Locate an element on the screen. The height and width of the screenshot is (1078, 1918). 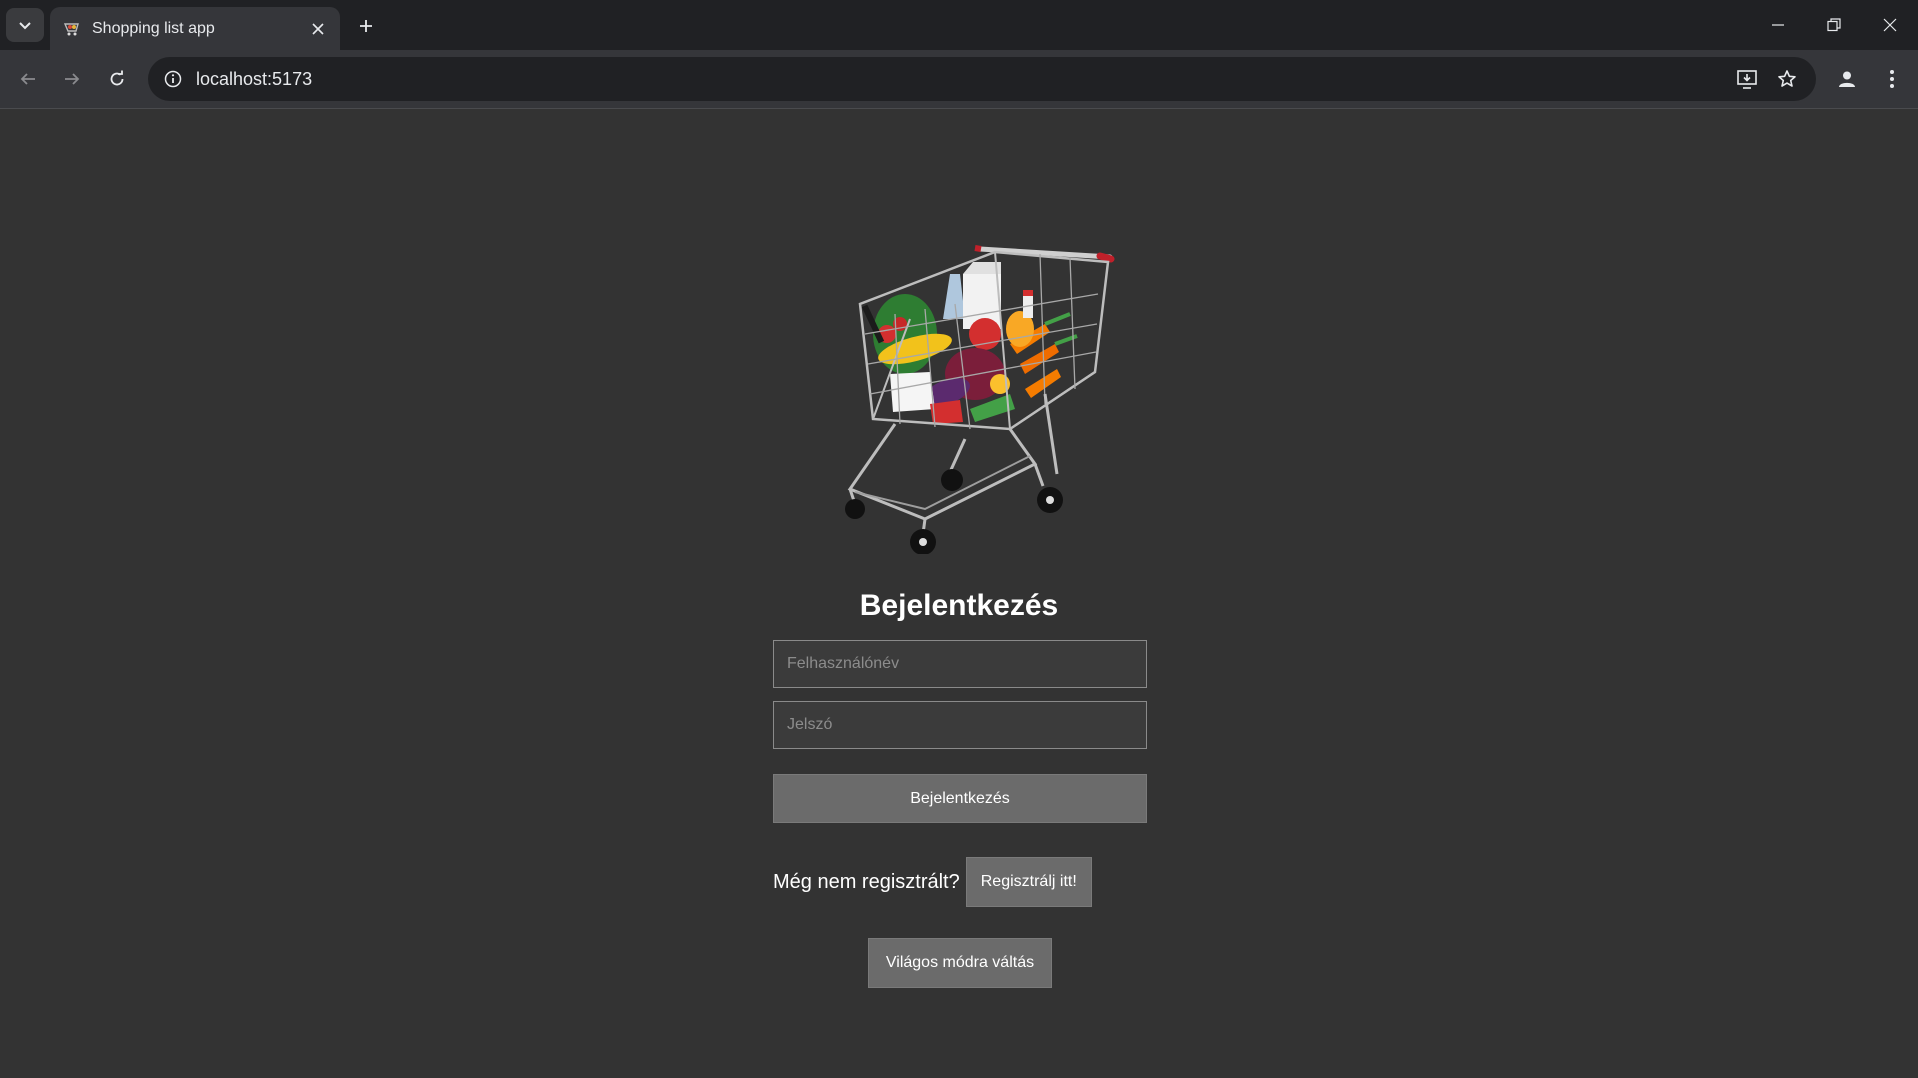
reload-icon is located at coordinates (117, 79).